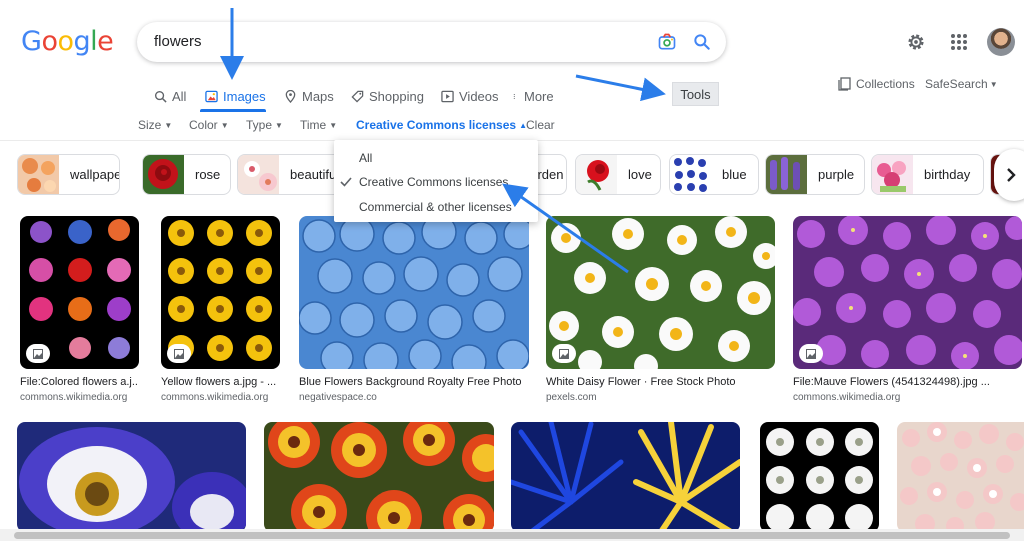 This screenshot has height=541, width=1024. Describe the element at coordinates (514, 96) in the screenshot. I see `more-vert-icon` at that location.